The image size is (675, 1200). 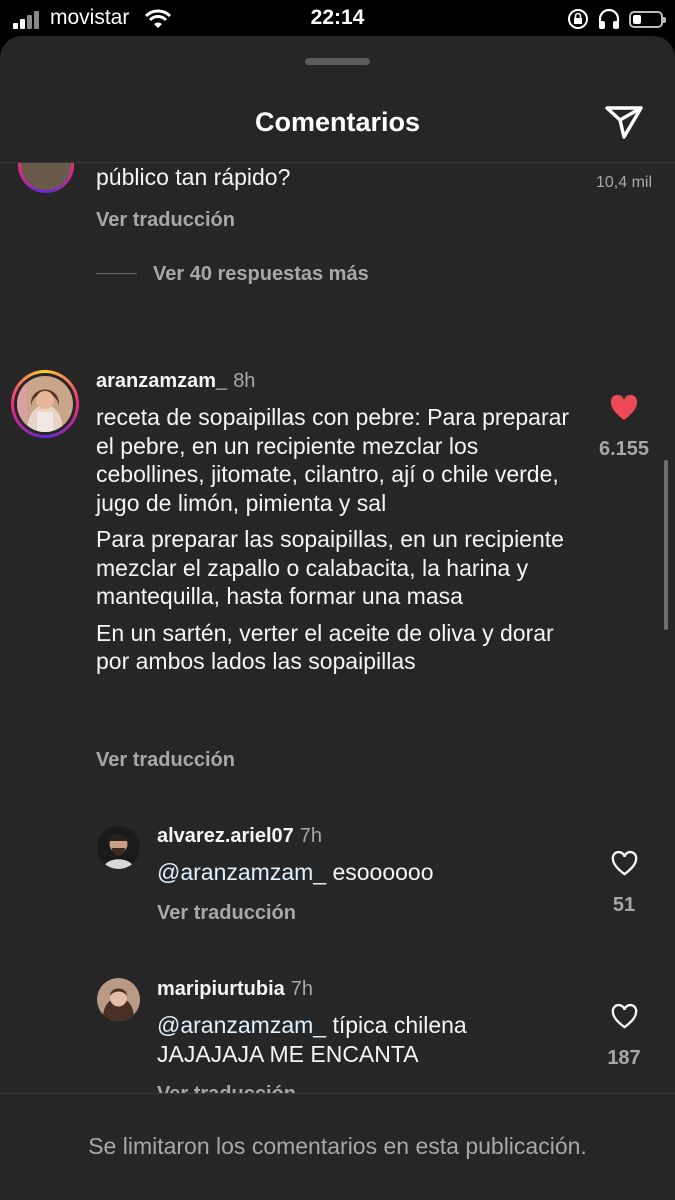 I want to click on footer-divider, so click(x=337, y=1093).